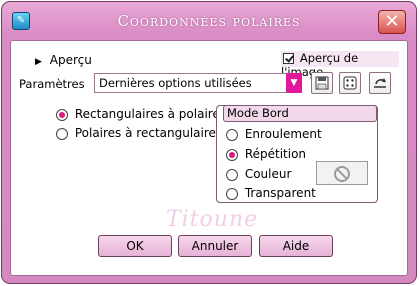  What do you see at coordinates (135, 246) in the screenshot?
I see `ok-button: OK` at bounding box center [135, 246].